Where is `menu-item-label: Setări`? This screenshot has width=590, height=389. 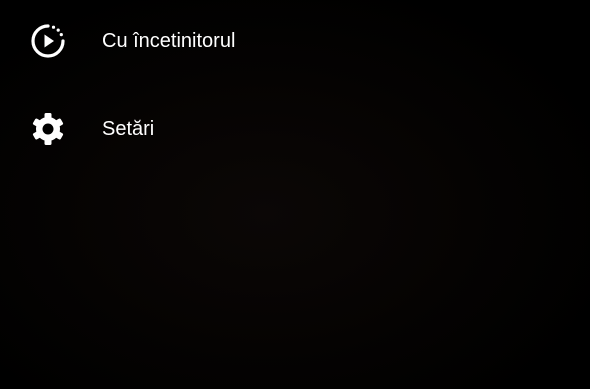
menu-item-label: Setări is located at coordinates (128, 129).